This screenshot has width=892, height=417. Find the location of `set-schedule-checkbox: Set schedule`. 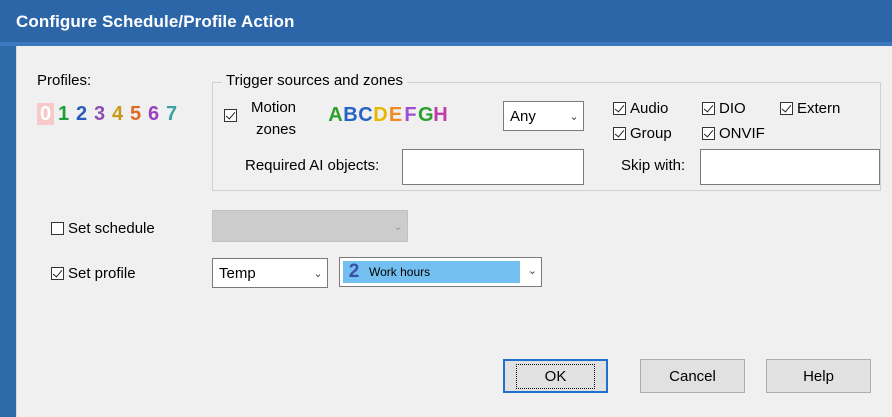

set-schedule-checkbox: Set schedule is located at coordinates (103, 228).